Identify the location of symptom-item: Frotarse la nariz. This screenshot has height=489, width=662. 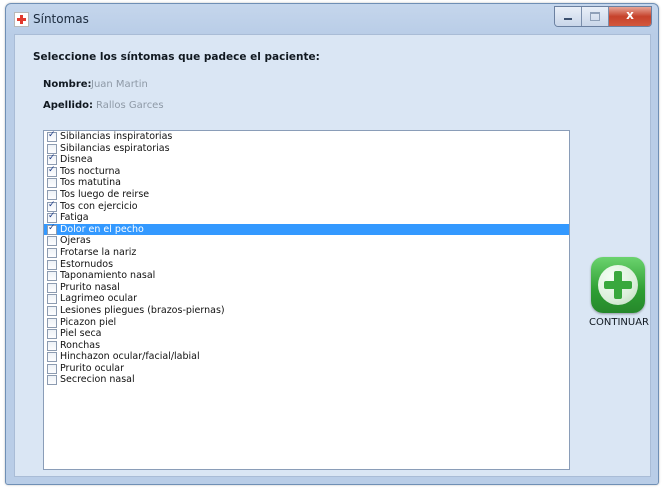
(306, 253).